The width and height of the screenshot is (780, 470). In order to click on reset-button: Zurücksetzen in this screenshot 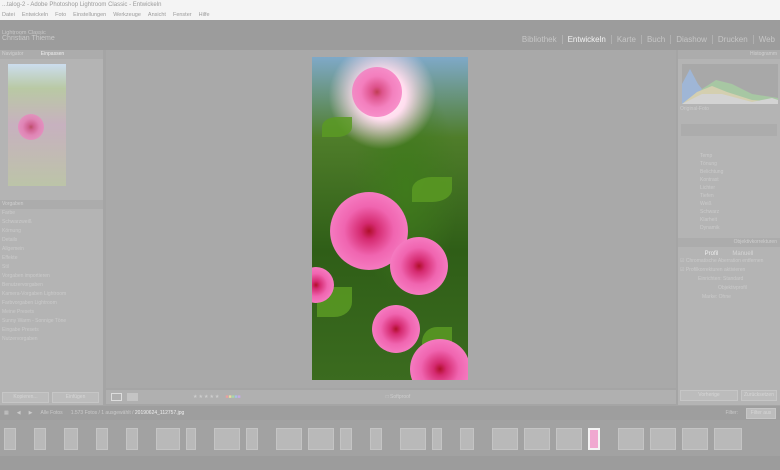, I will do `click(759, 395)`.